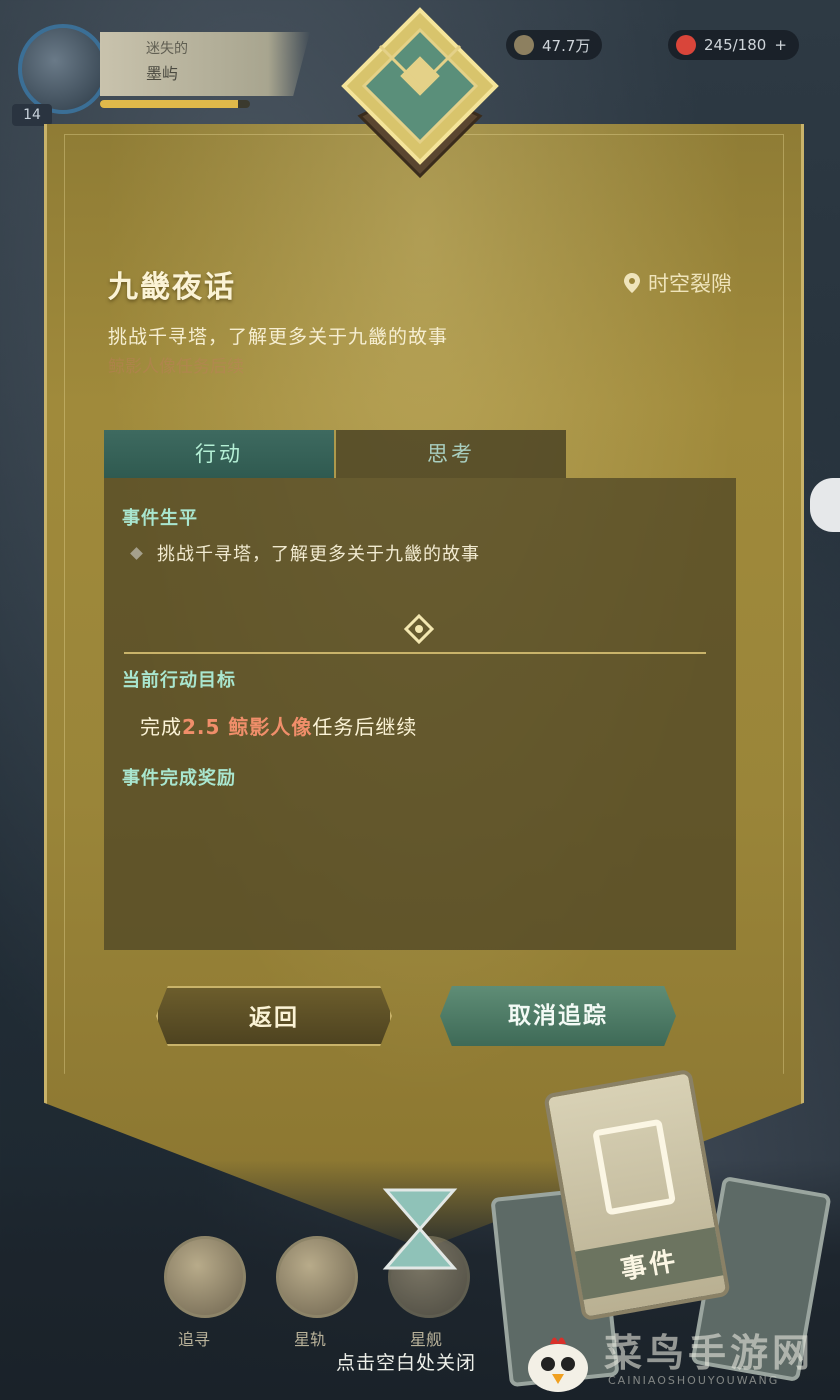 This screenshot has height=1400, width=840. I want to click on location-label: 时空裂隙, so click(690, 284).